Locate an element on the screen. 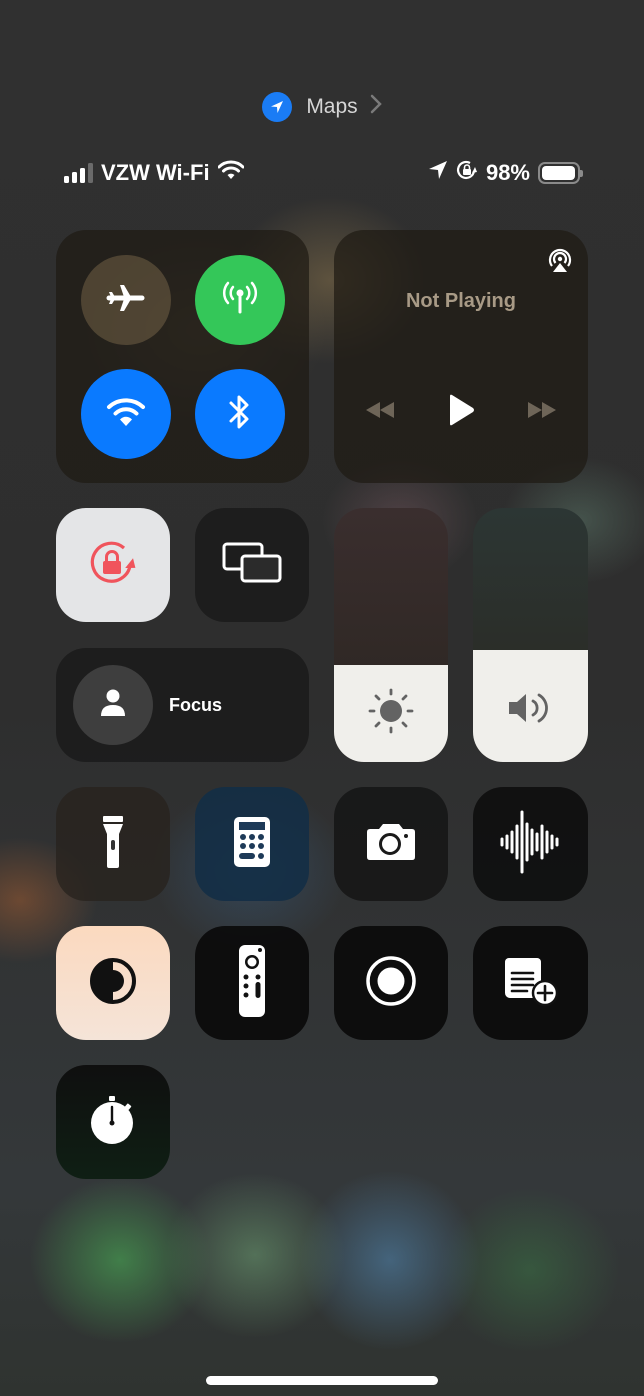 This screenshot has height=1396, width=644. app-name: Maps is located at coordinates (332, 106).